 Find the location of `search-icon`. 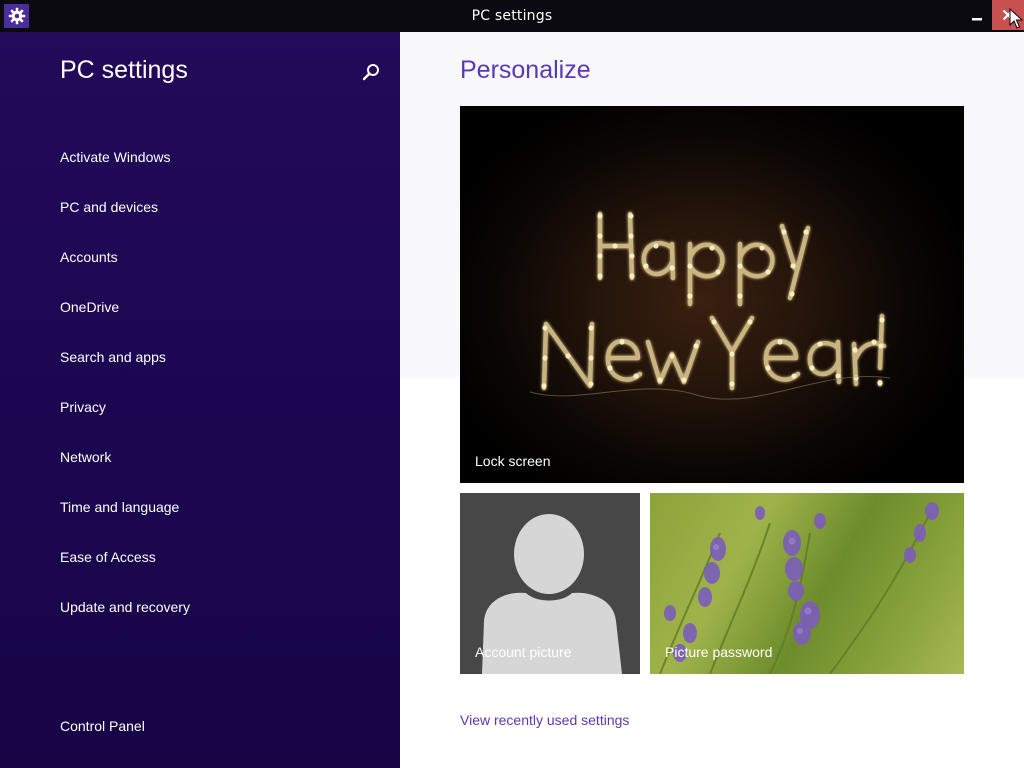

search-icon is located at coordinates (370, 72).